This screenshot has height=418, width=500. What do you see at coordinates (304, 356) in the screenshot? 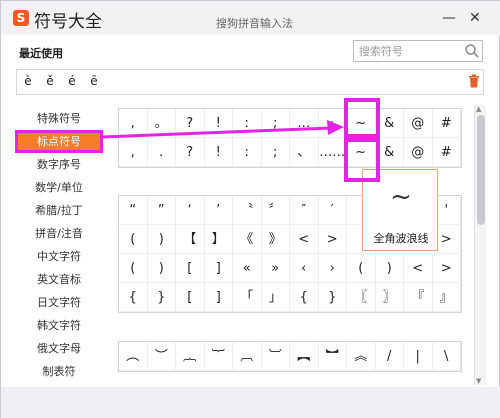
I see `symbol-cell: ︻` at bounding box center [304, 356].